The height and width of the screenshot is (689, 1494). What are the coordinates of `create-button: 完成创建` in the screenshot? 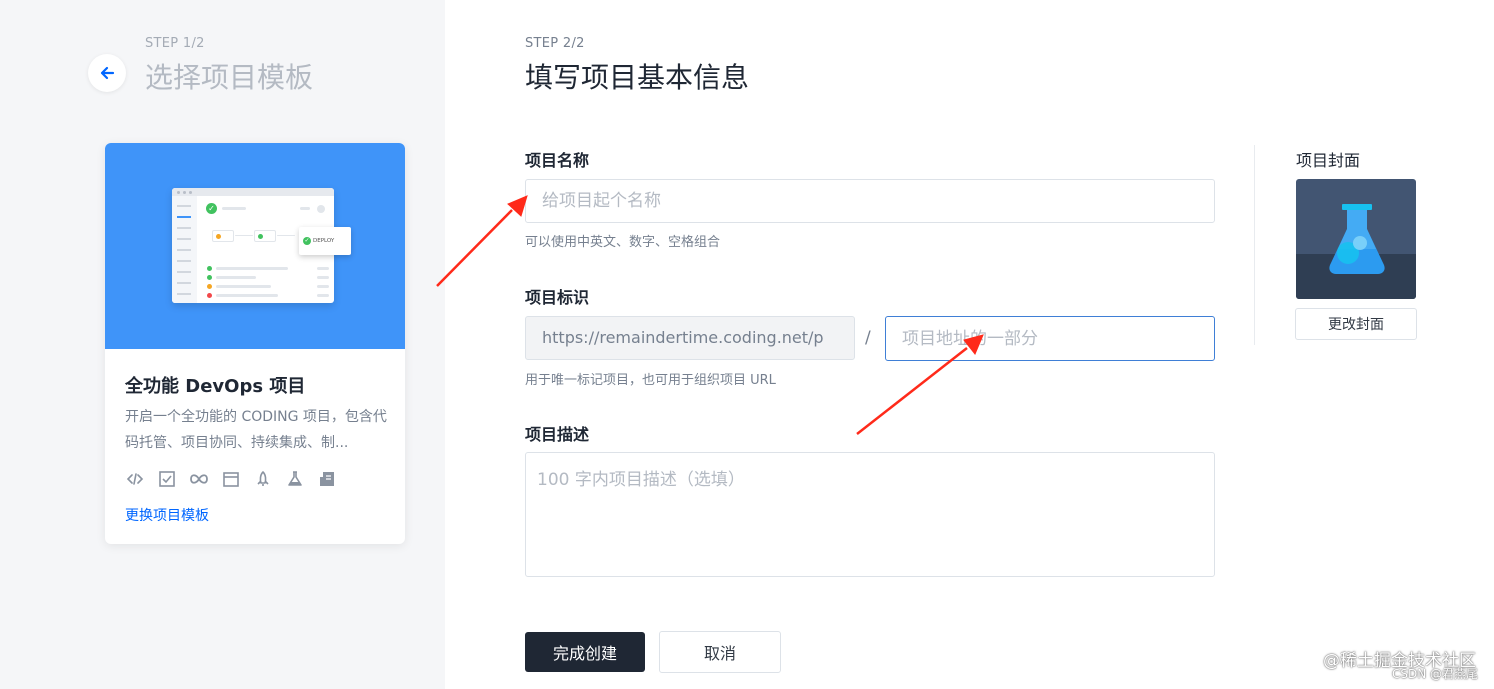 It's located at (585, 652).